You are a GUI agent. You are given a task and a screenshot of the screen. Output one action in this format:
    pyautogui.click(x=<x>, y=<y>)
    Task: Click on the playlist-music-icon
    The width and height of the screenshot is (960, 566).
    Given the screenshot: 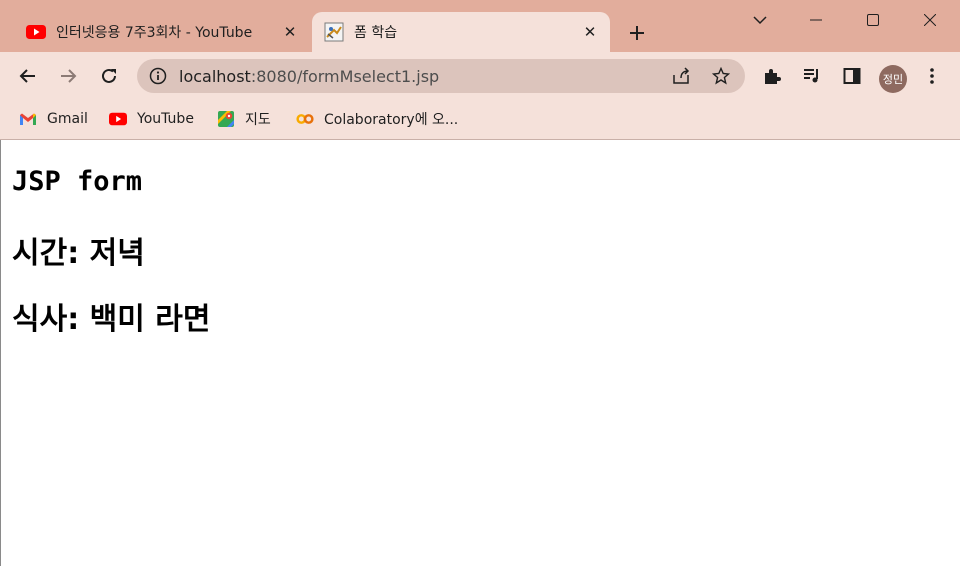 What is the action you would take?
    pyautogui.click(x=811, y=76)
    